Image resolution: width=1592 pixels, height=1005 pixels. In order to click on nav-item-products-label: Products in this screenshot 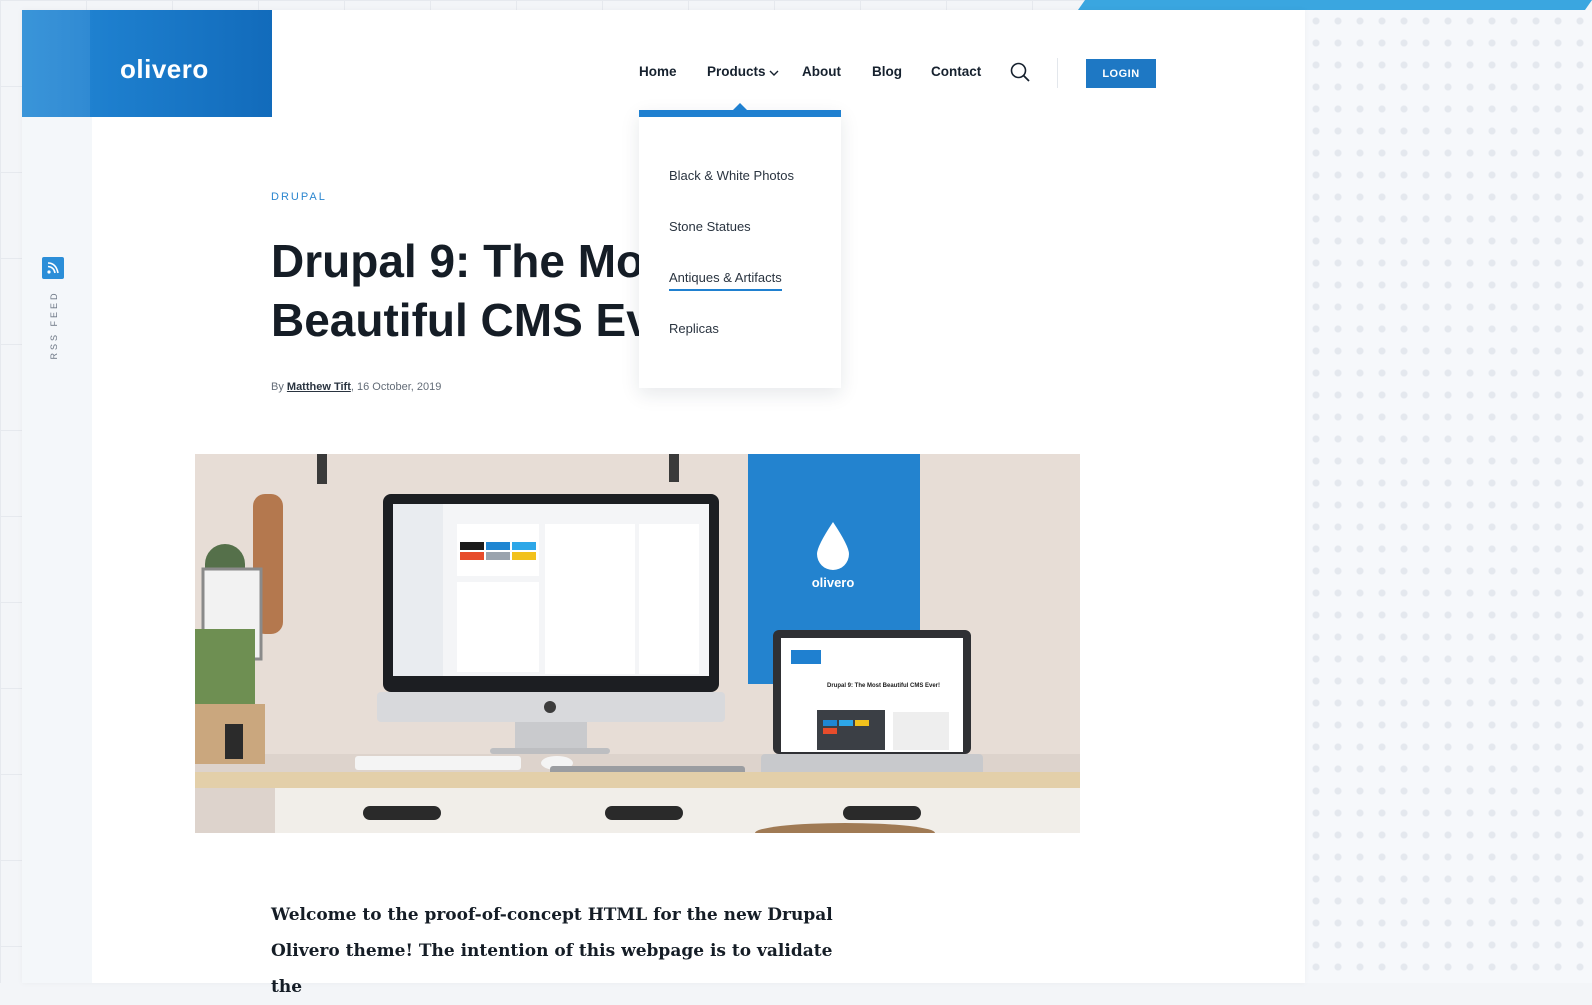, I will do `click(736, 71)`.